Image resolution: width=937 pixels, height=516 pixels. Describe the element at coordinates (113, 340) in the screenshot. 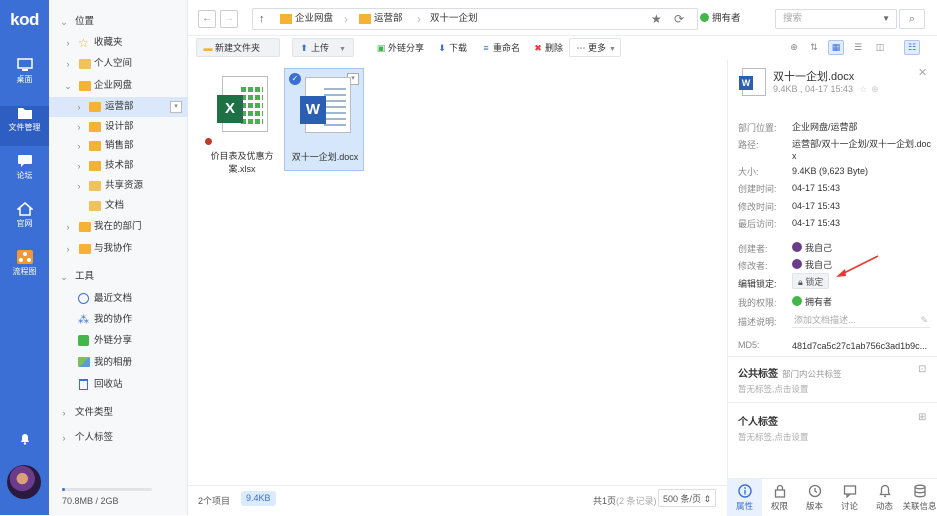

I see `tool-label: 外链分享` at that location.